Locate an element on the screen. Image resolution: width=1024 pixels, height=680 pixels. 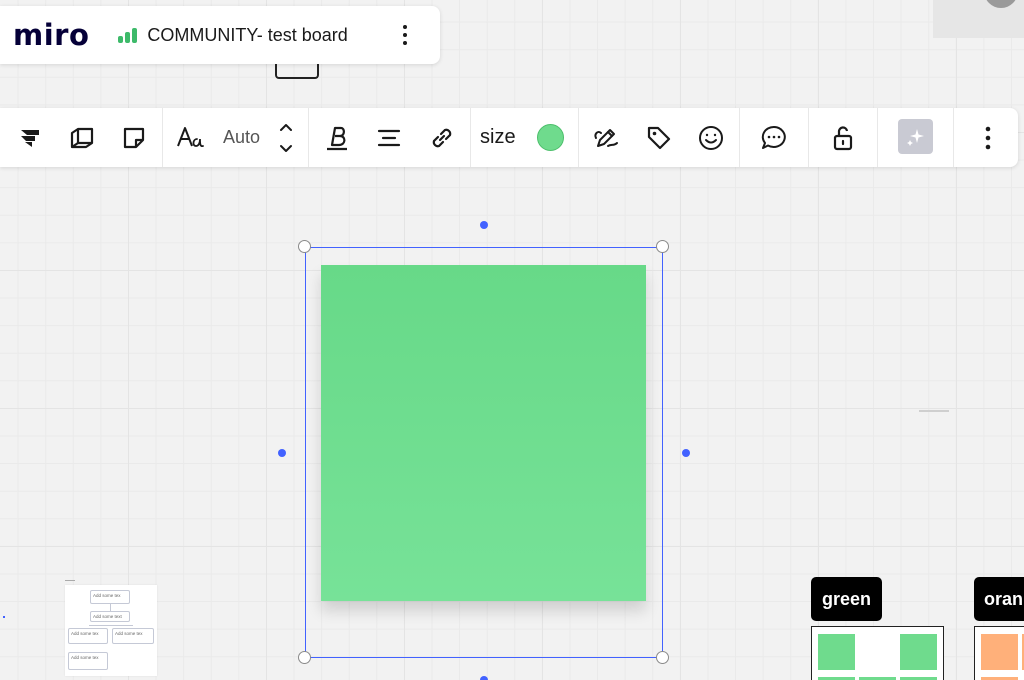
tag-button is located at coordinates (659, 137).